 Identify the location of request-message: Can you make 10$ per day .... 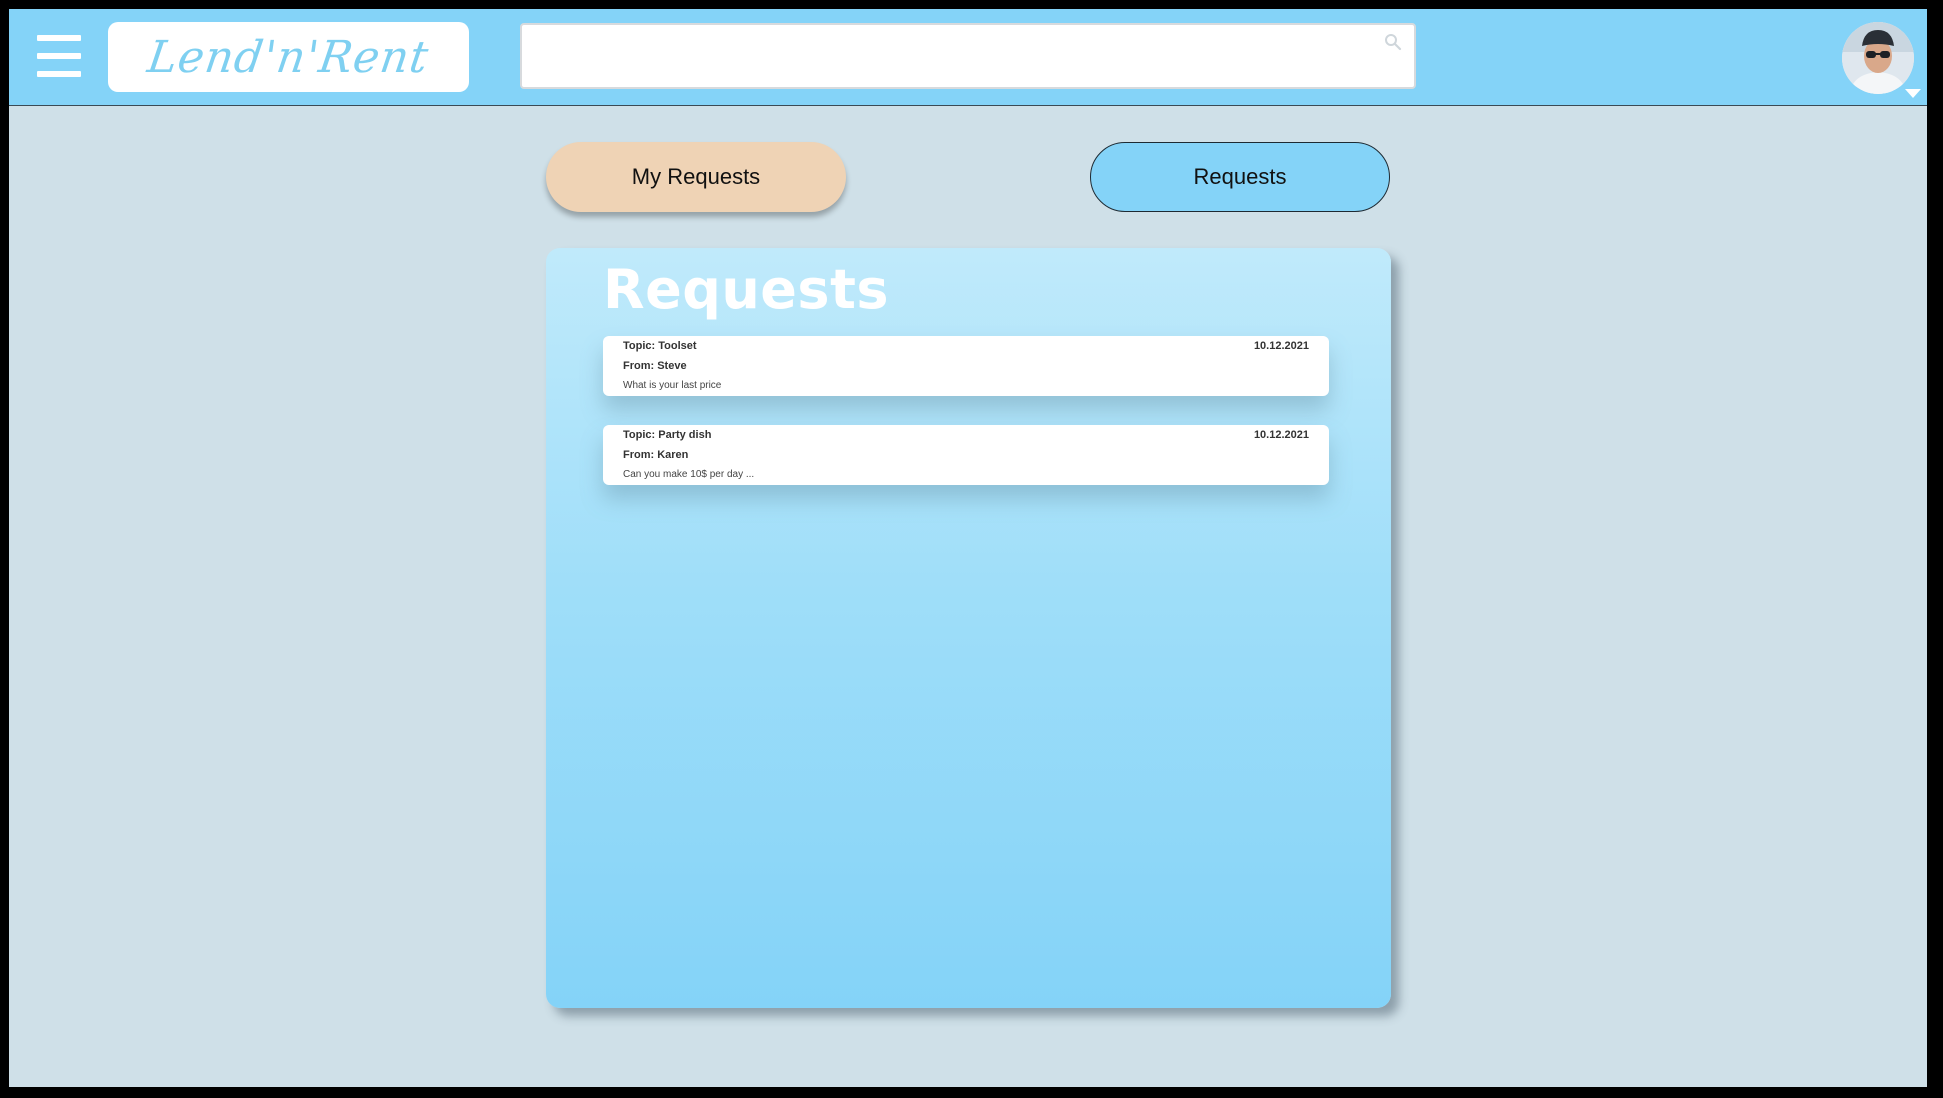
(689, 474).